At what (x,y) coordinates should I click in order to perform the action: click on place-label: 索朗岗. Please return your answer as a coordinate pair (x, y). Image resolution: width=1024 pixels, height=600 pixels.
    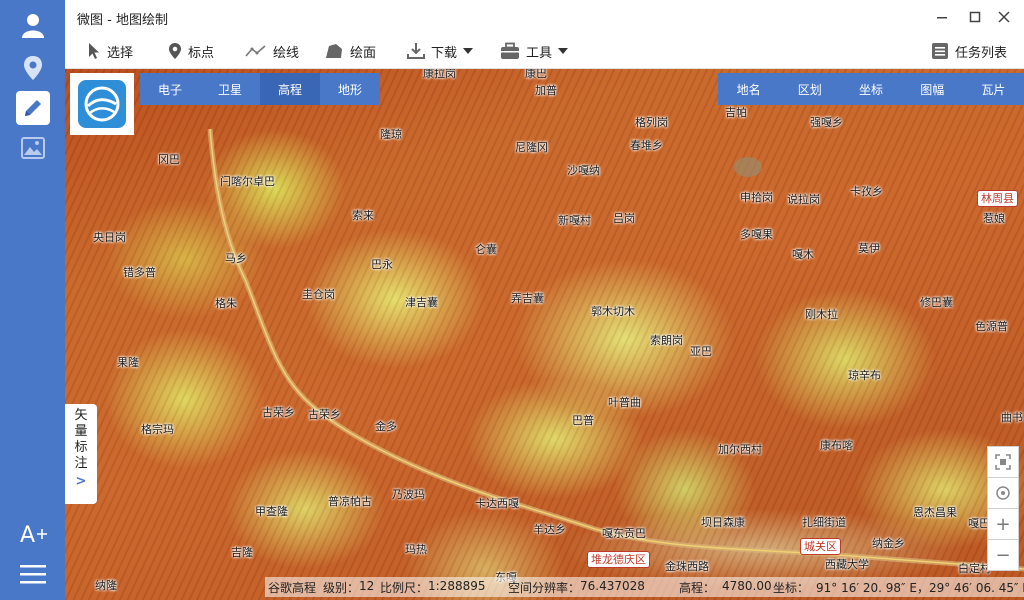
    Looking at the image, I should click on (666, 340).